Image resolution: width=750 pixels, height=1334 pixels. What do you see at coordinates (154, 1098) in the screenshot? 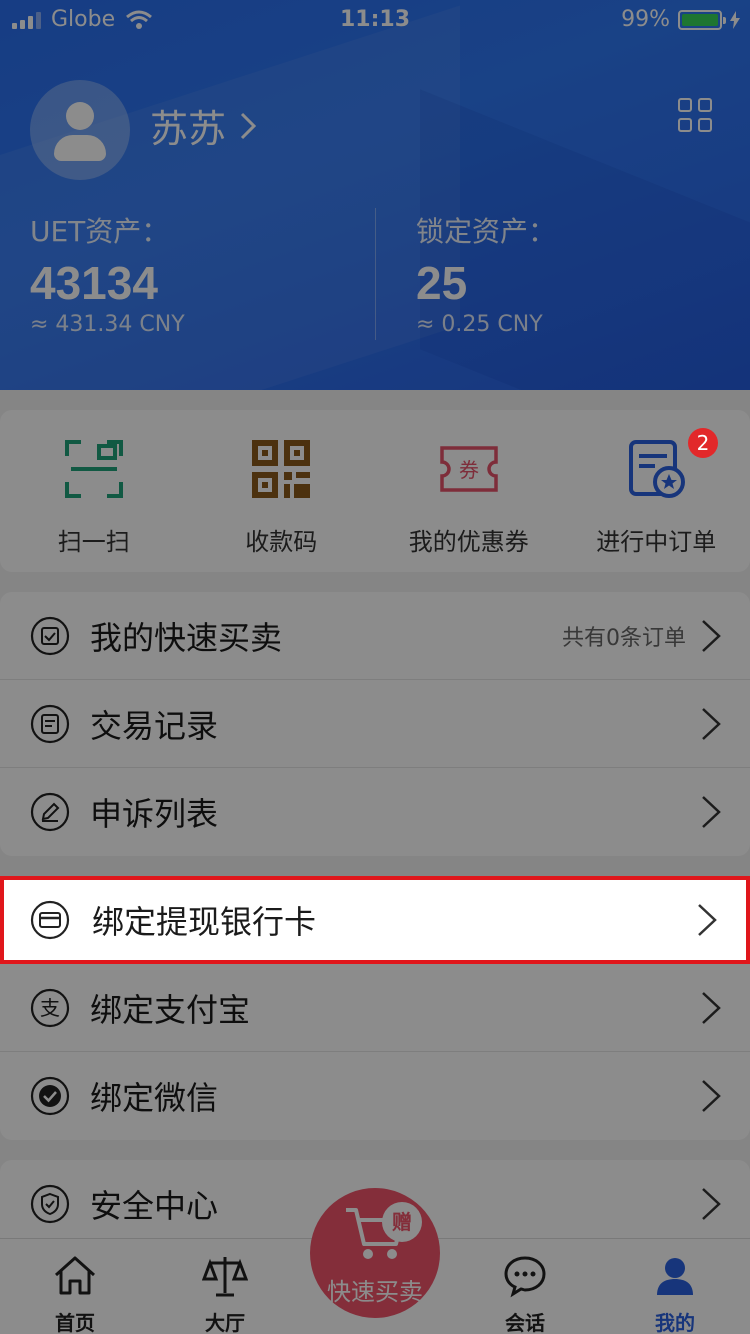
I see `list-item-label: 绑定微信` at bounding box center [154, 1098].